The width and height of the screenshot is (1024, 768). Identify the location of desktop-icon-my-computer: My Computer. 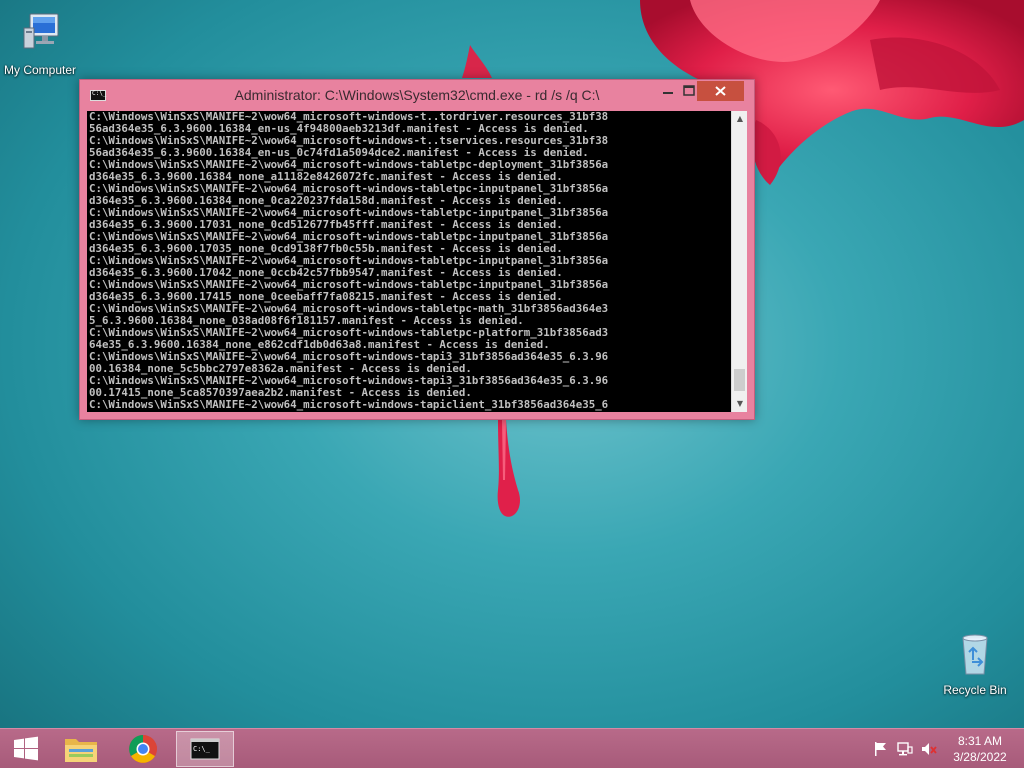
(40, 43).